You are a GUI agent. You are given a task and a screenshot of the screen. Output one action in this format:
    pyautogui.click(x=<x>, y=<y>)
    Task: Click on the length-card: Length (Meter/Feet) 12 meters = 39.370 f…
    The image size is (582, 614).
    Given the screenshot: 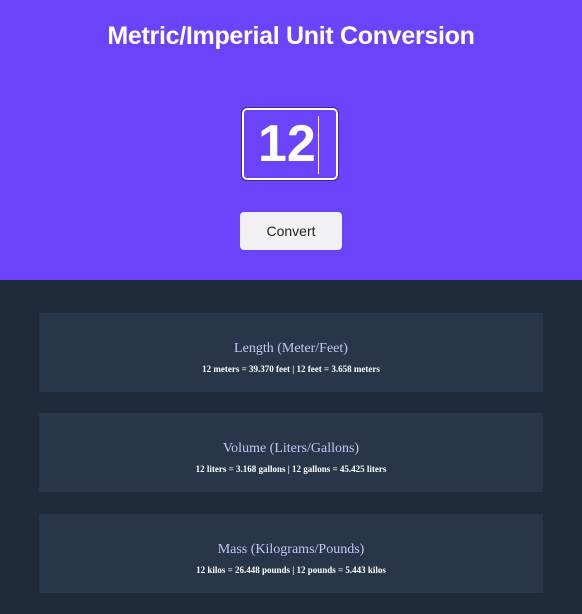 What is the action you would take?
    pyautogui.click(x=291, y=352)
    